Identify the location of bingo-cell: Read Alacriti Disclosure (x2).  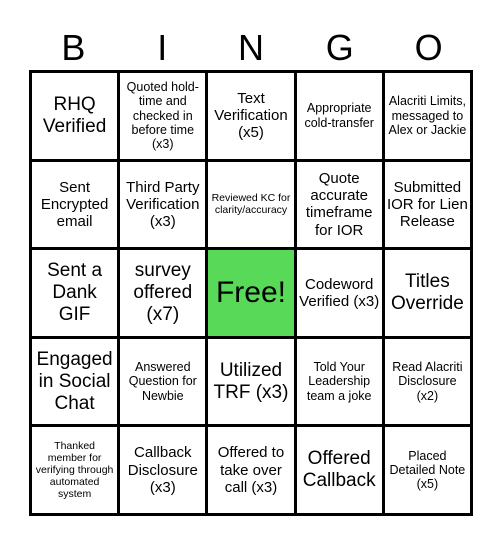
(427, 381).